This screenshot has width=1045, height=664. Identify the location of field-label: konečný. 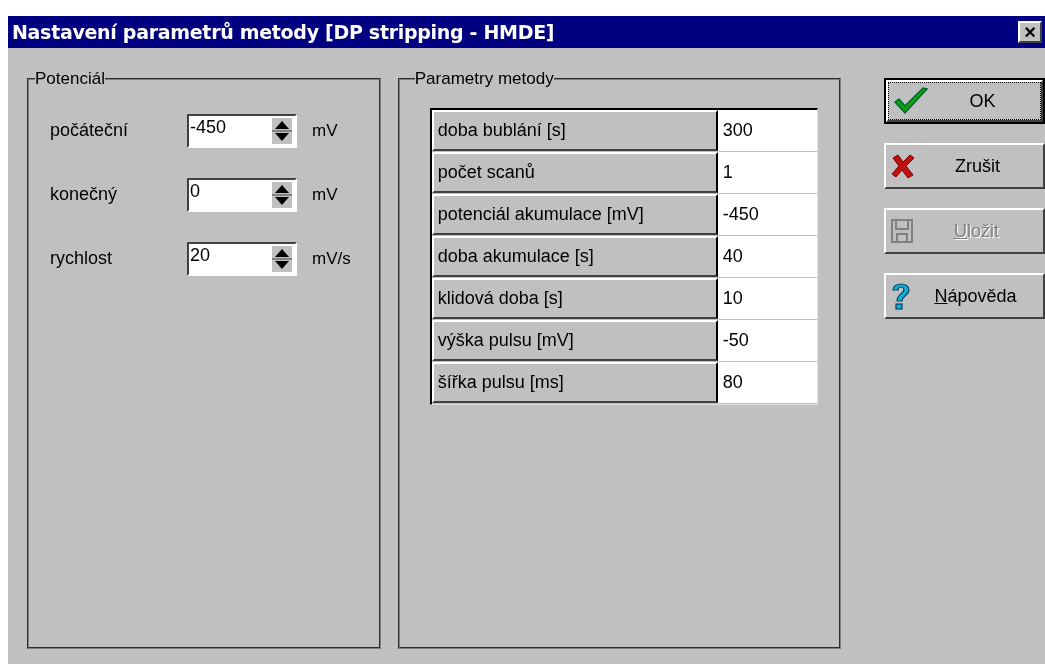
(84, 194).